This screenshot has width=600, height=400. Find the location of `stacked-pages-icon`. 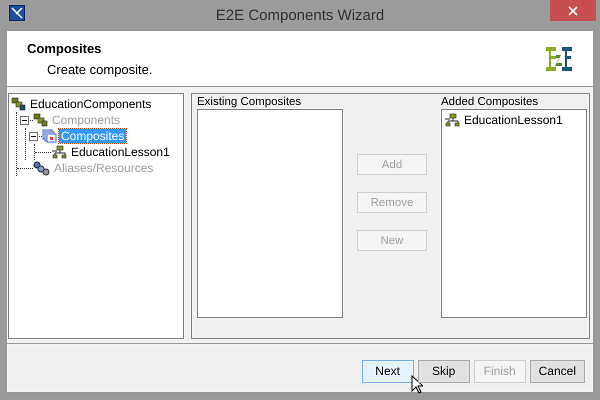

stacked-pages-icon is located at coordinates (49, 136).